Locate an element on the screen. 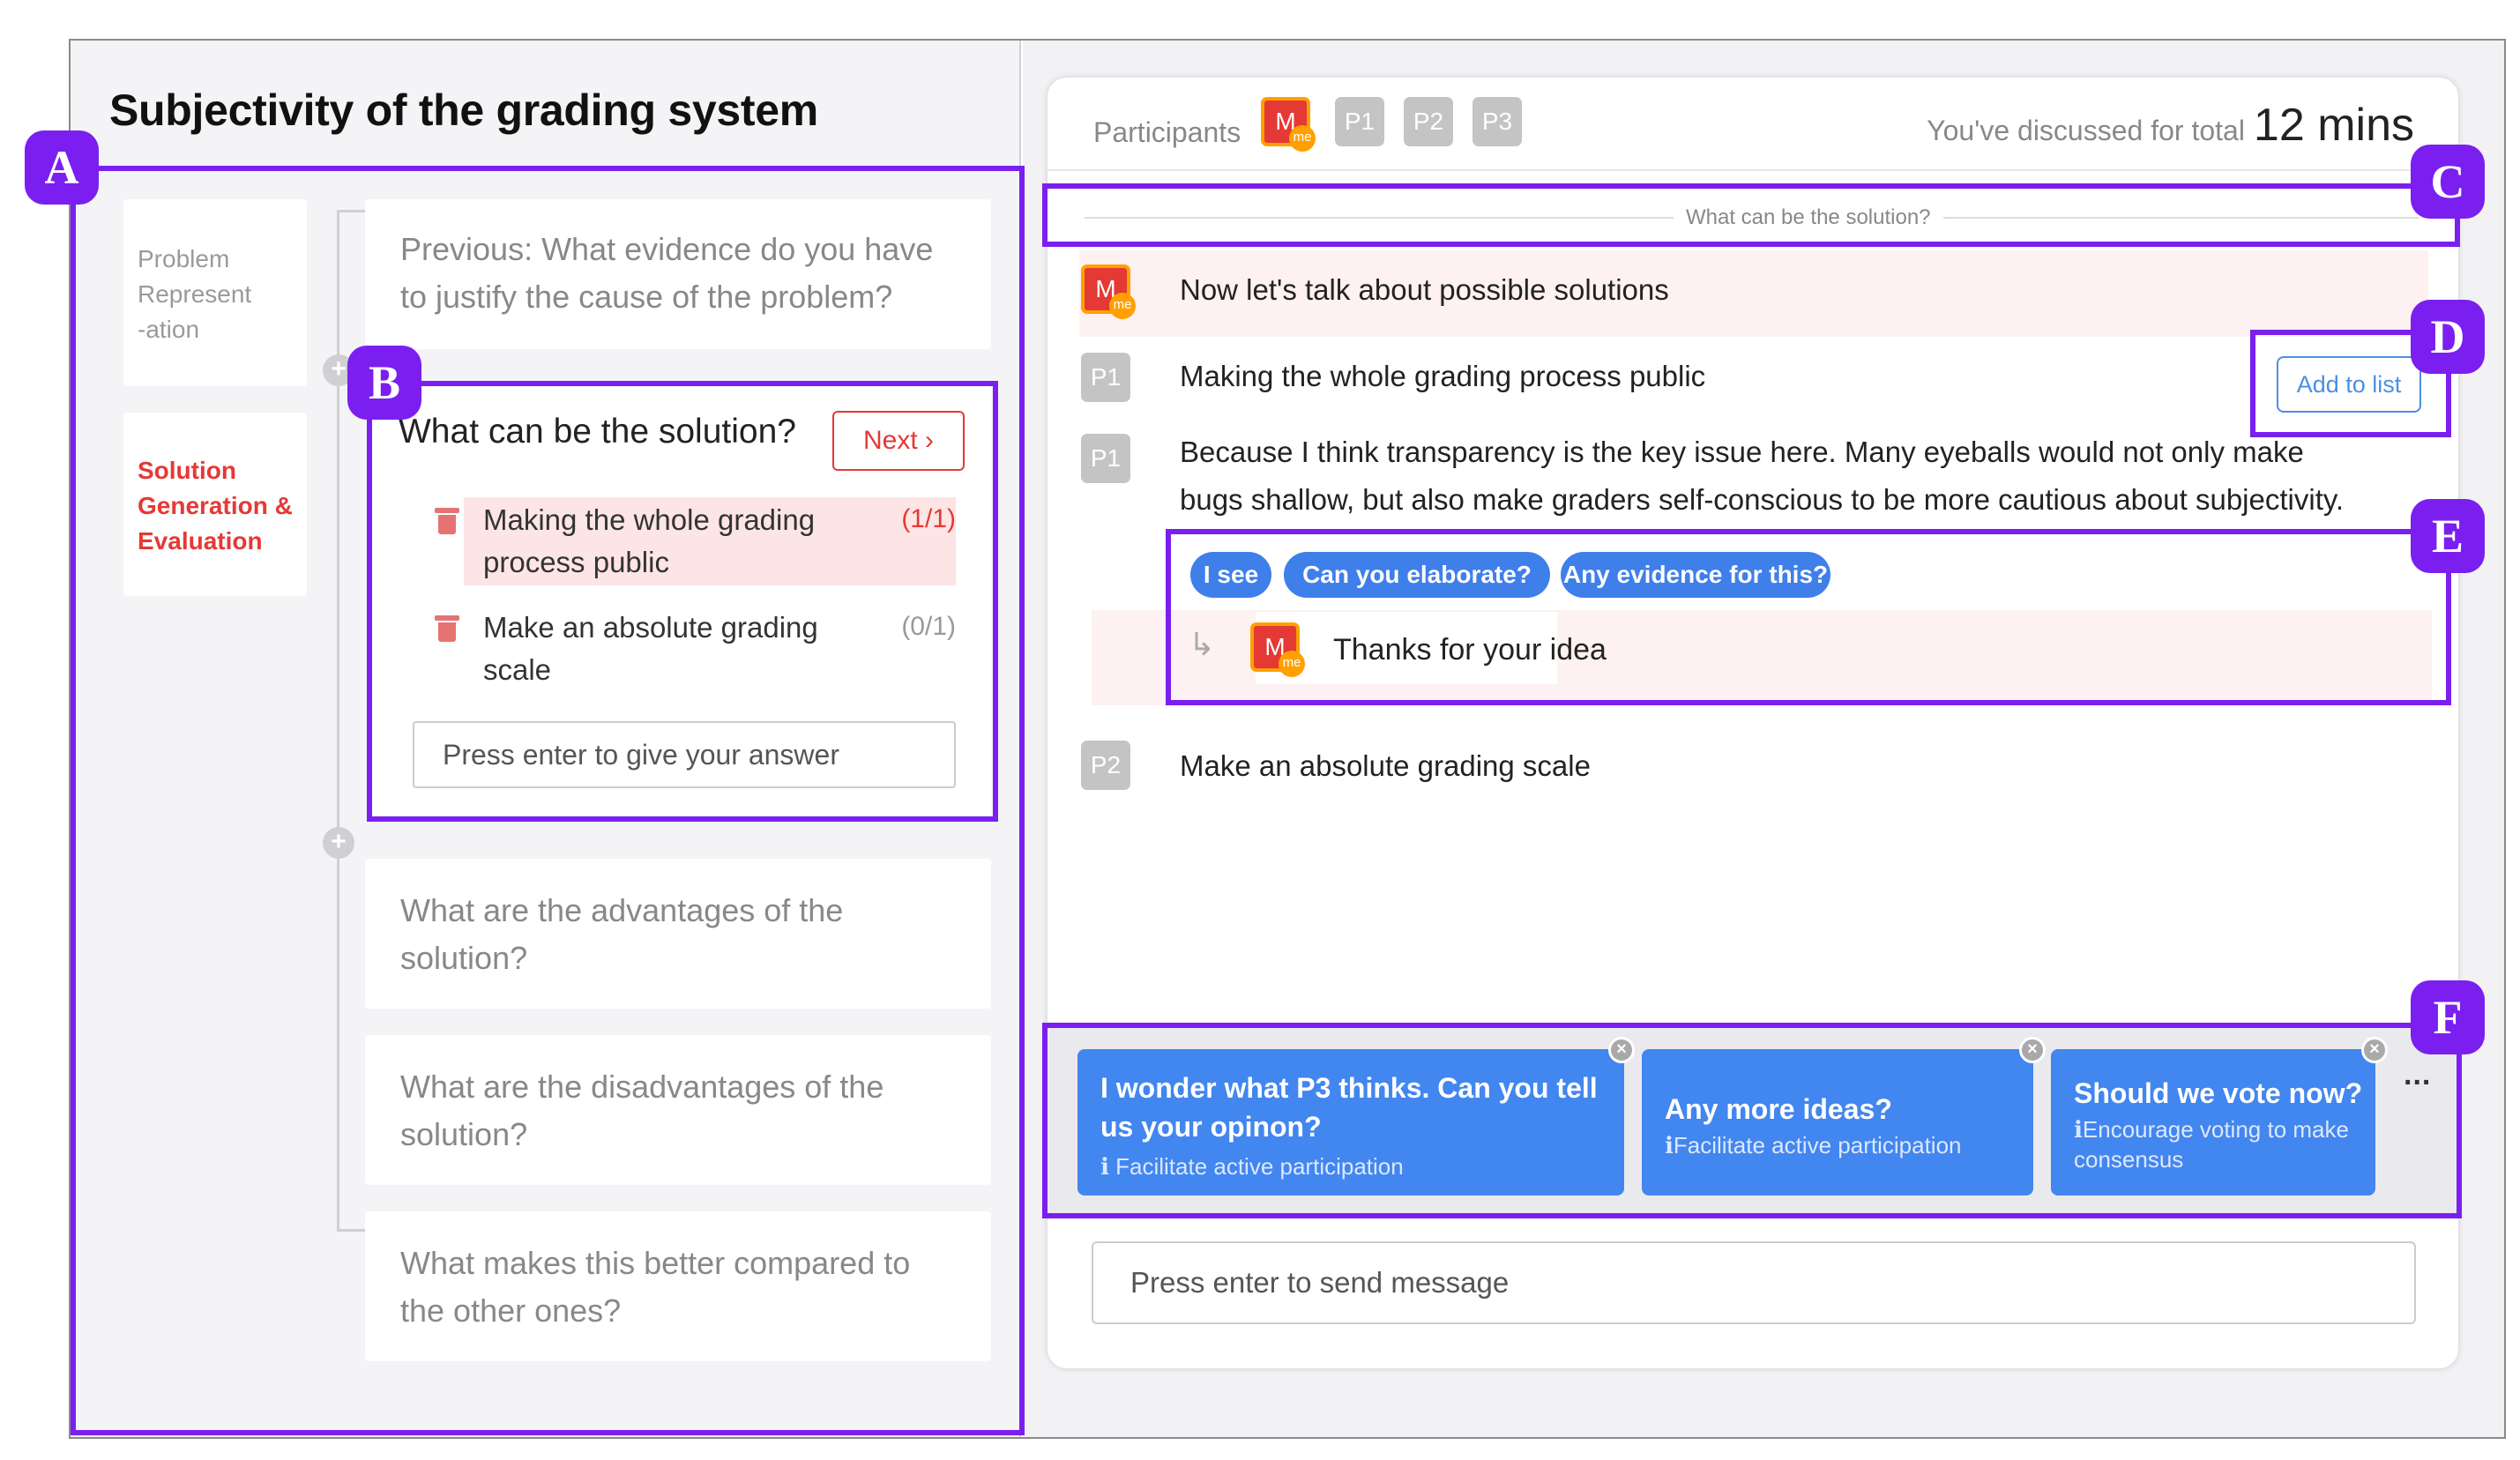 Image resolution: width=2520 pixels, height=1460 pixels. topic-title: Subjectivity of the grading system is located at coordinates (463, 110).